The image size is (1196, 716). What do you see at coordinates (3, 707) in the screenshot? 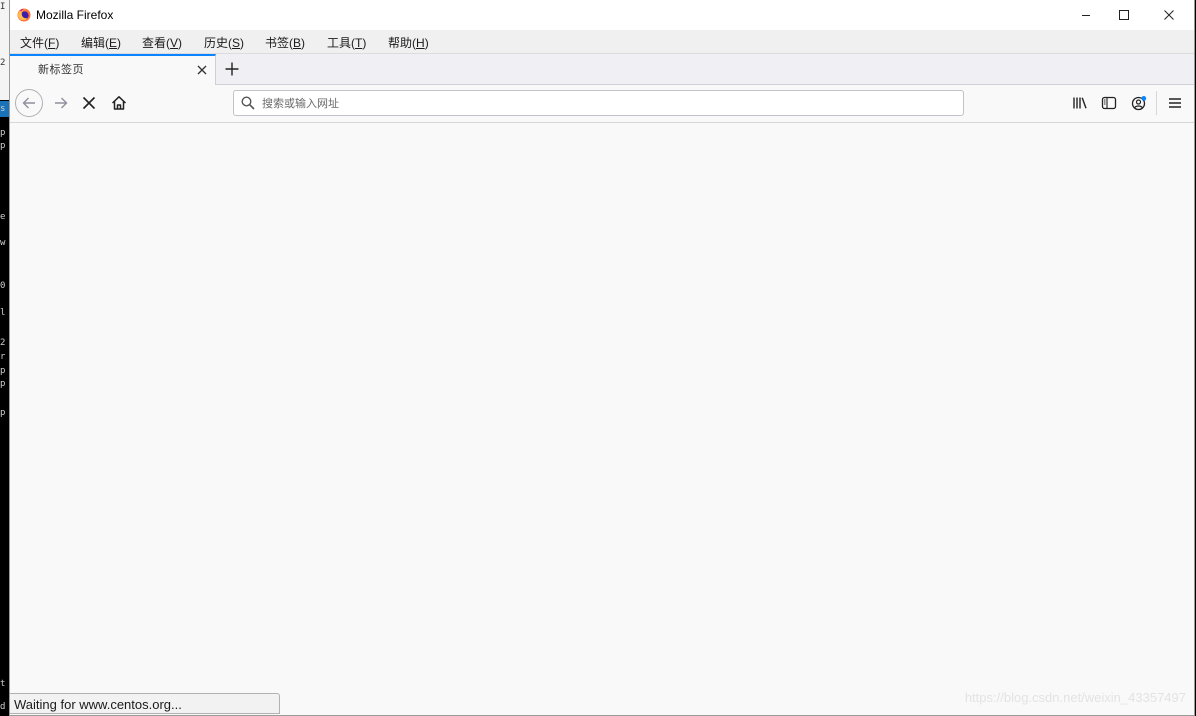
I see `terminal-char: d` at bounding box center [3, 707].